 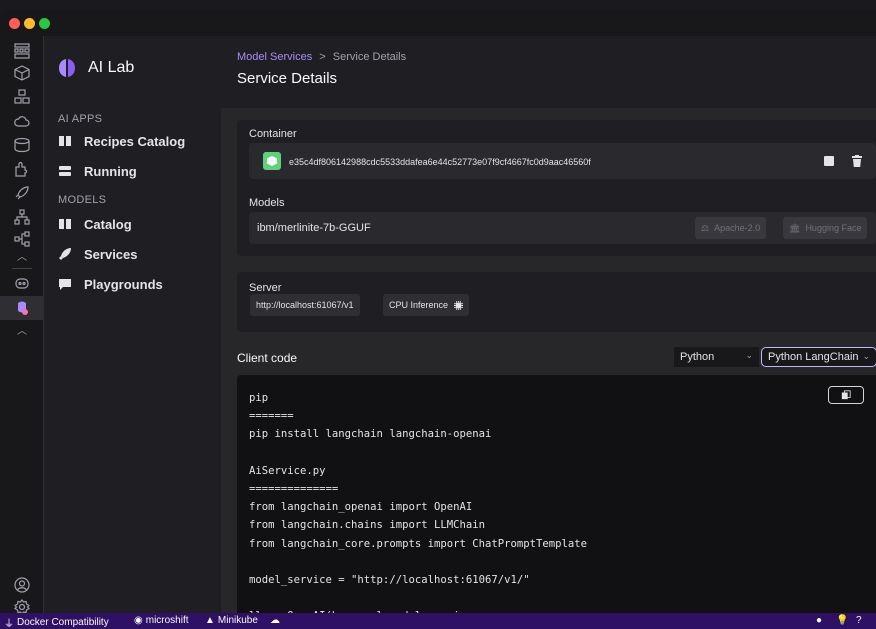 What do you see at coordinates (22, 98) in the screenshot?
I see `pods-icon` at bounding box center [22, 98].